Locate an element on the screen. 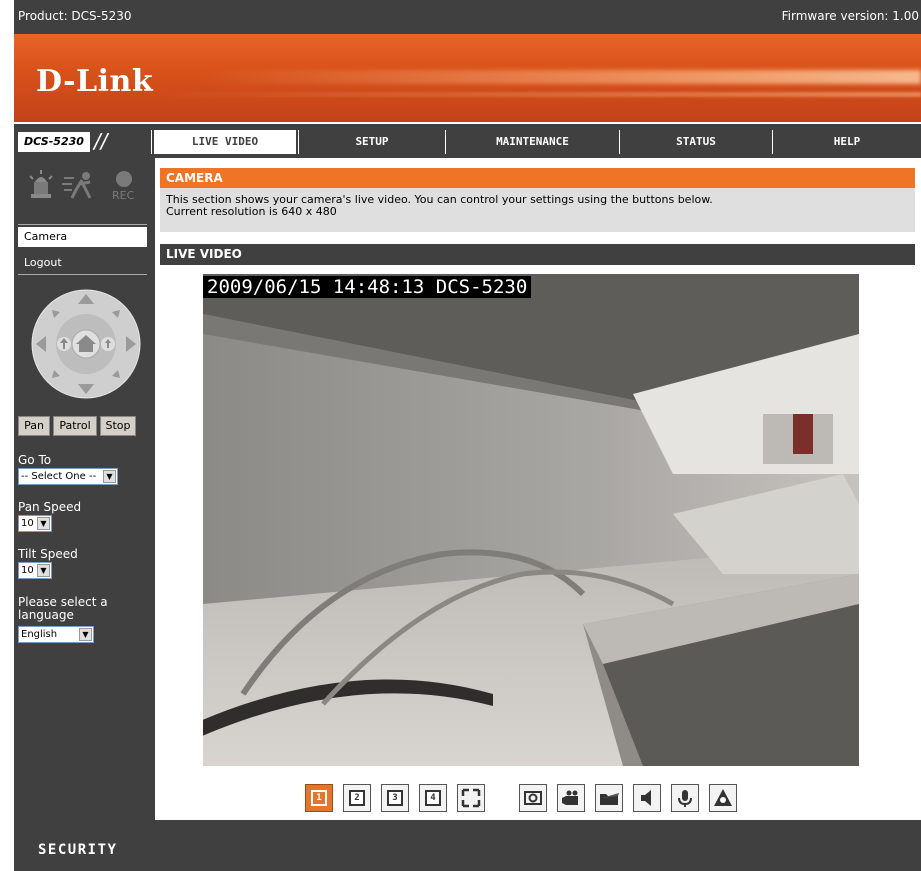 The width and height of the screenshot is (921, 871). stop-button: Stop is located at coordinates (118, 426).